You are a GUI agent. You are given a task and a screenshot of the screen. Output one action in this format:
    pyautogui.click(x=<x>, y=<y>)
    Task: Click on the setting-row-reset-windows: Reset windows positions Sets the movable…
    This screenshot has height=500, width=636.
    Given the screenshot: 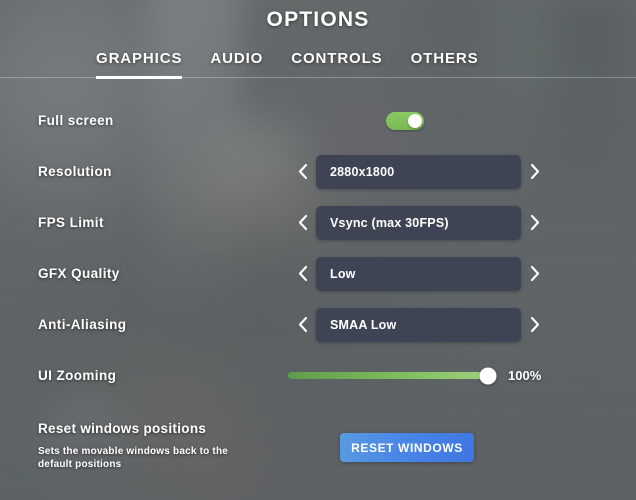 What is the action you would take?
    pyautogui.click(x=318, y=450)
    